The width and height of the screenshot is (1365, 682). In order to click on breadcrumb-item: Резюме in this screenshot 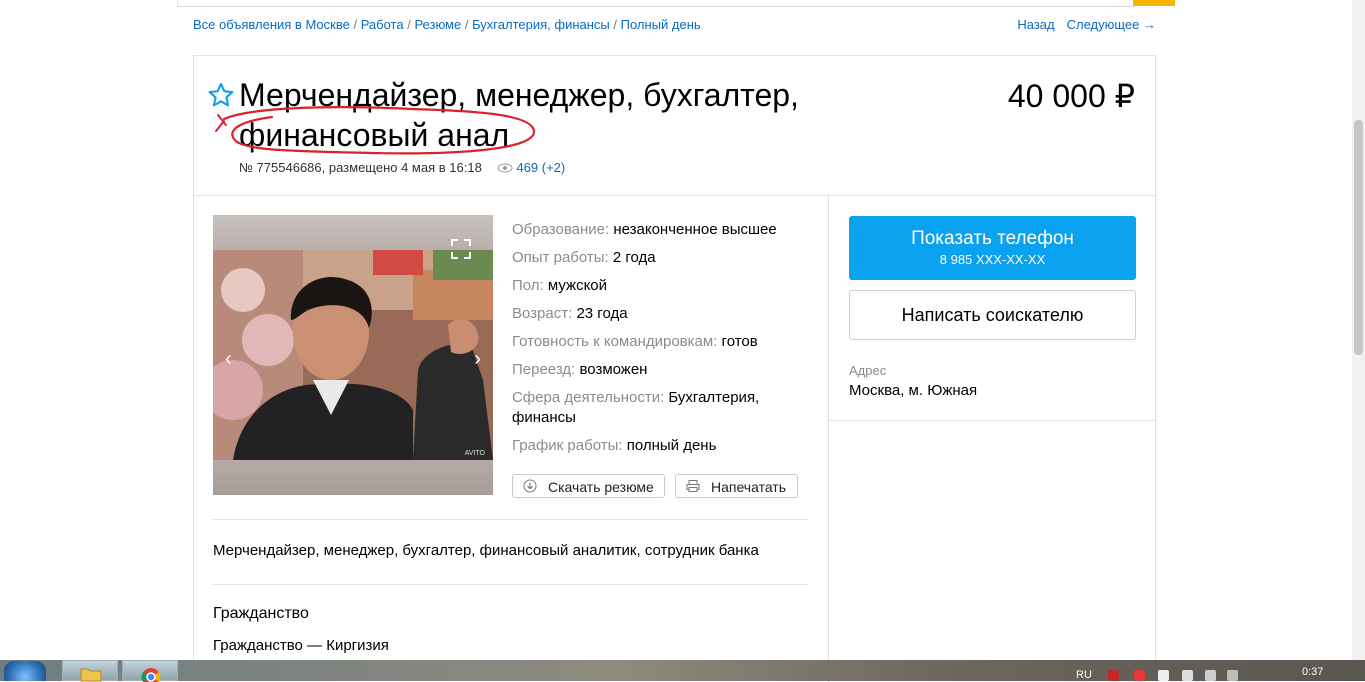, I will do `click(437, 24)`.